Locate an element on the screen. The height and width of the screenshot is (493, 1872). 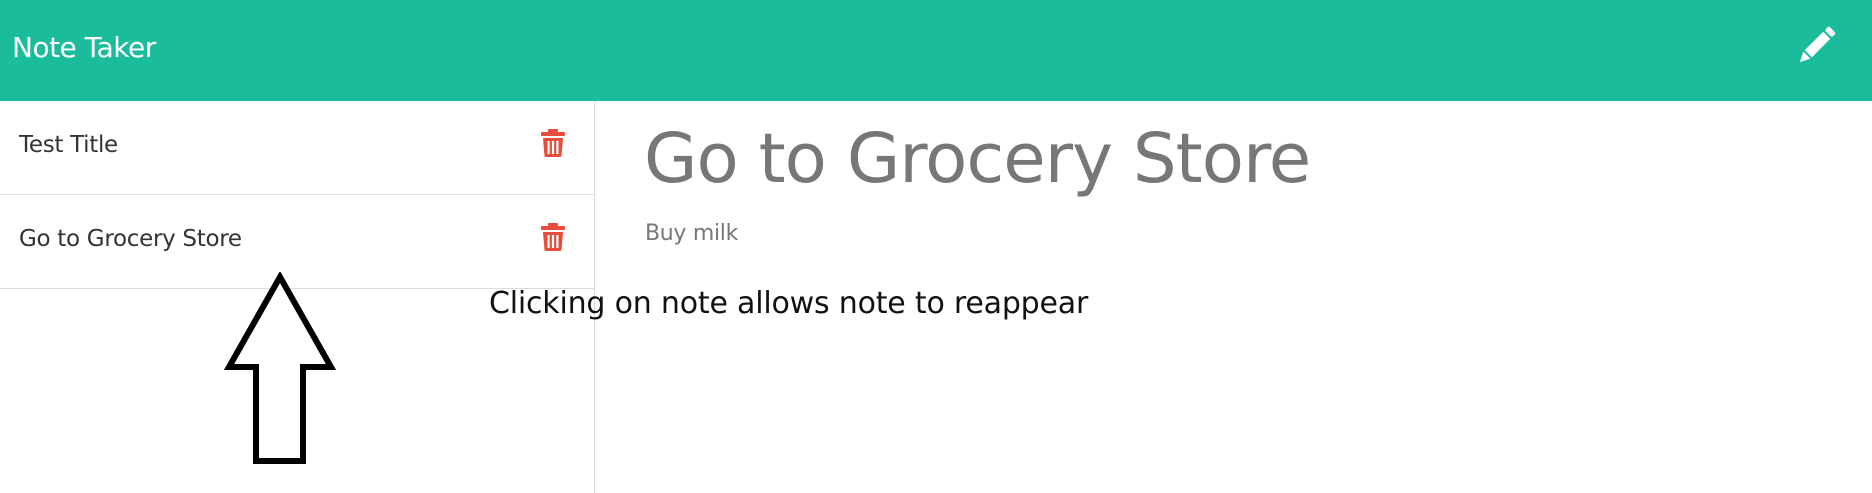
up-arrow-icon is located at coordinates (280, 368).